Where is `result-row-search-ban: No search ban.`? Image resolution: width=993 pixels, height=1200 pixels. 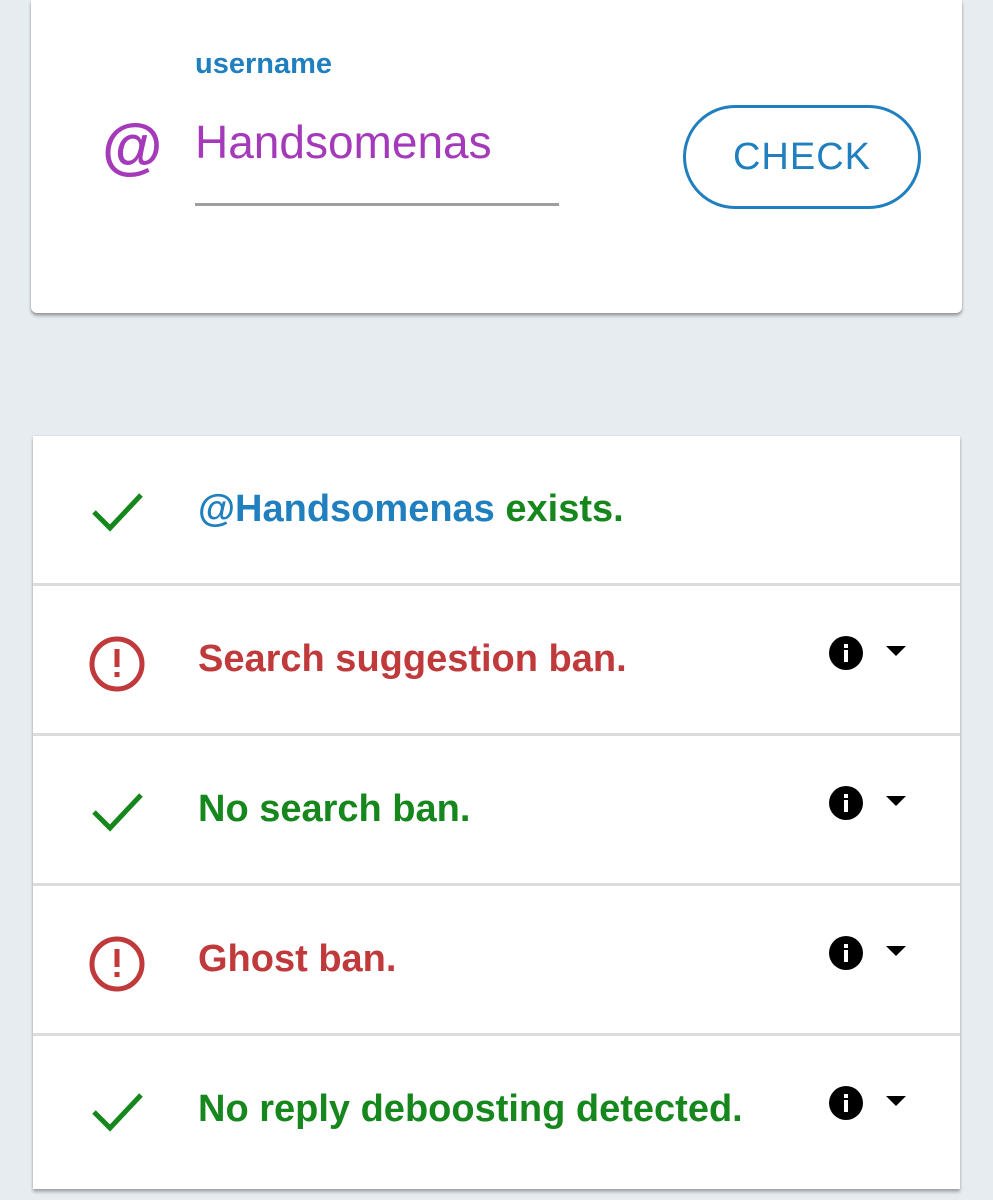 result-row-search-ban: No search ban. is located at coordinates (496, 811).